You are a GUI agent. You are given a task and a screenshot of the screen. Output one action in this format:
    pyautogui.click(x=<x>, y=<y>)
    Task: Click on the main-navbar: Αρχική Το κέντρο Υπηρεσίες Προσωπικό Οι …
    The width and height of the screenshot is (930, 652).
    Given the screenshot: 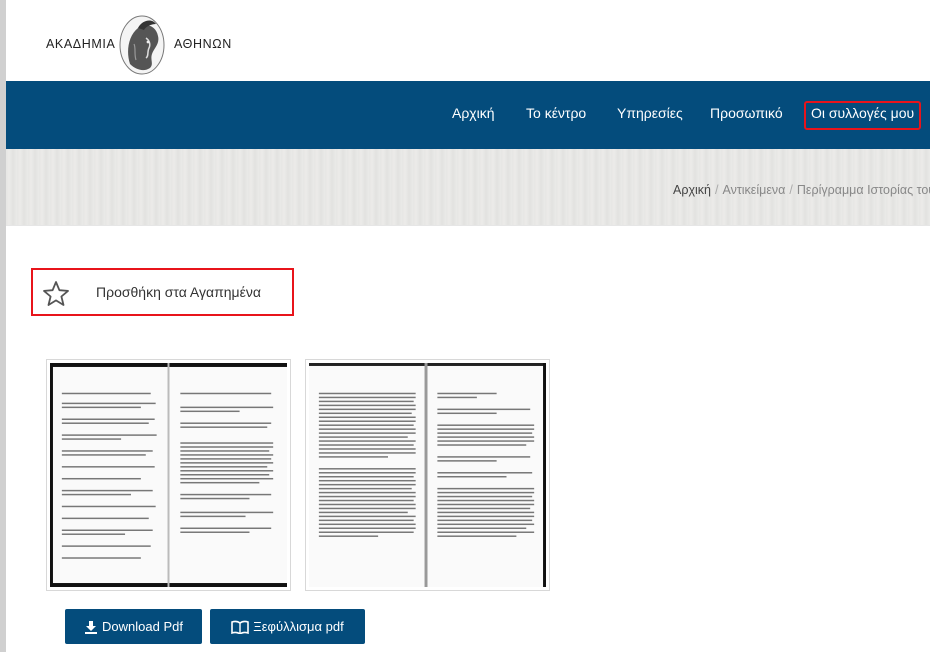 What is the action you would take?
    pyautogui.click(x=468, y=115)
    